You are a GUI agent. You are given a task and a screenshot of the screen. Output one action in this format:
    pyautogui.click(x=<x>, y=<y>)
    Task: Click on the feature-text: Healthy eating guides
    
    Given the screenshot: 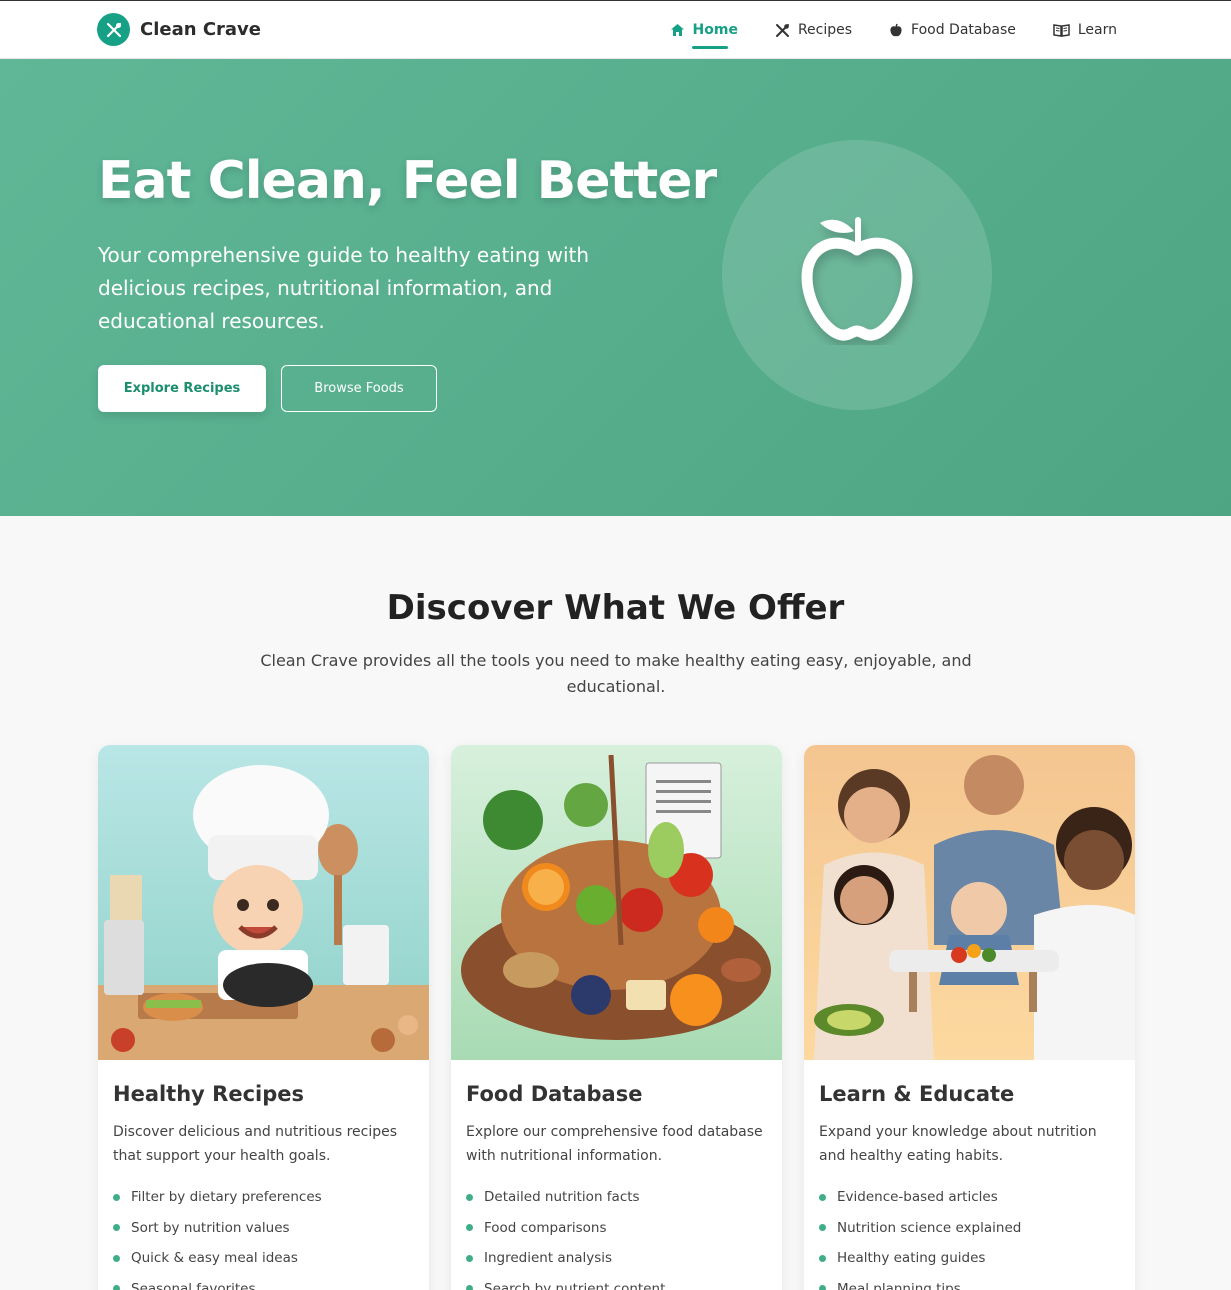 What is the action you would take?
    pyautogui.click(x=911, y=1258)
    